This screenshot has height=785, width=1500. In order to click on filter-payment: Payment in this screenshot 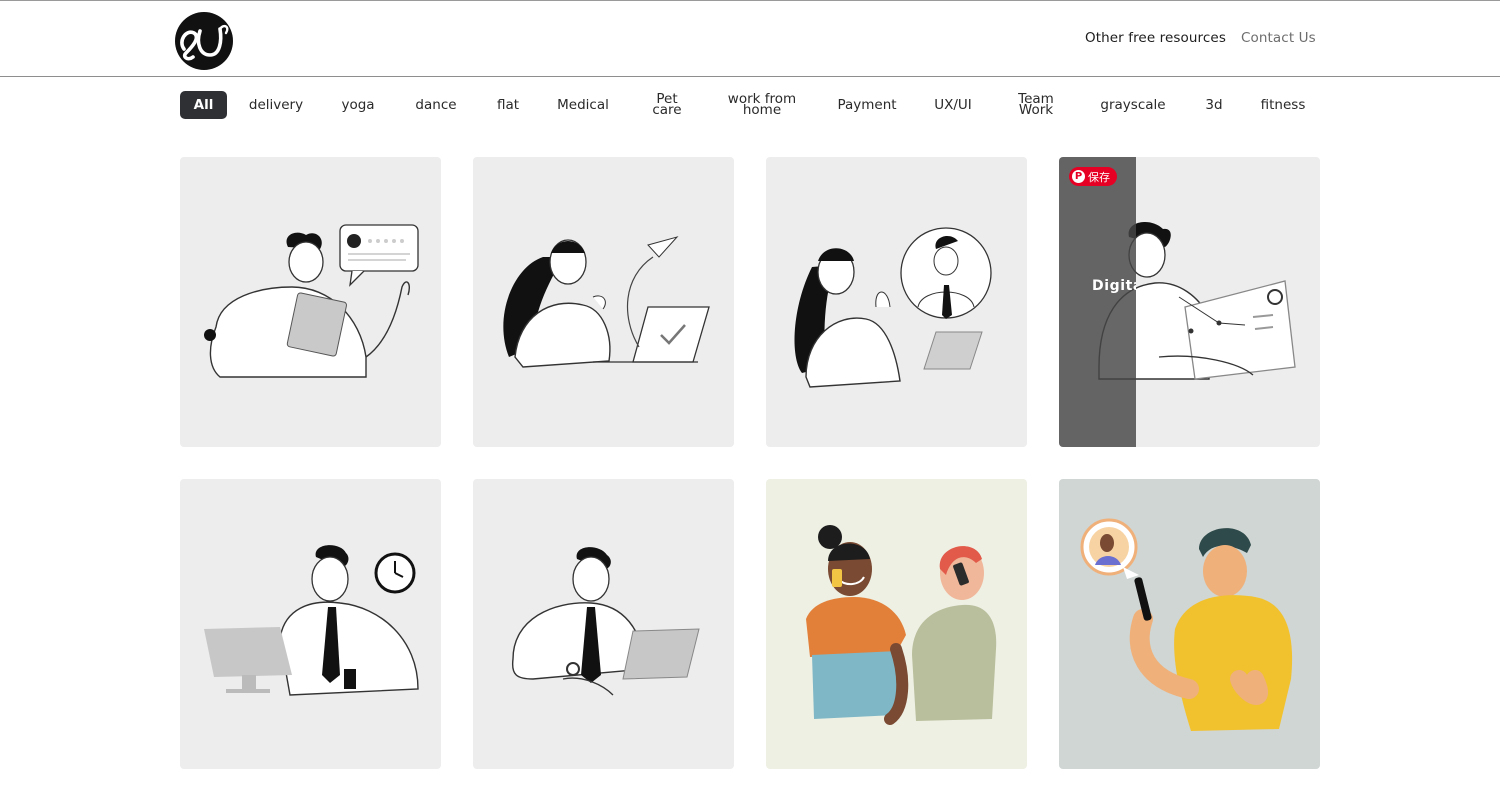, I will do `click(867, 105)`.